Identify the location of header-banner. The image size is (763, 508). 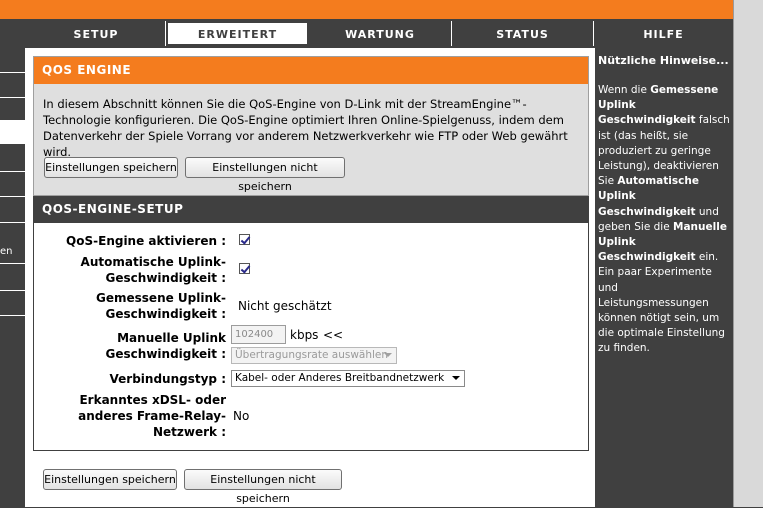
(366, 9).